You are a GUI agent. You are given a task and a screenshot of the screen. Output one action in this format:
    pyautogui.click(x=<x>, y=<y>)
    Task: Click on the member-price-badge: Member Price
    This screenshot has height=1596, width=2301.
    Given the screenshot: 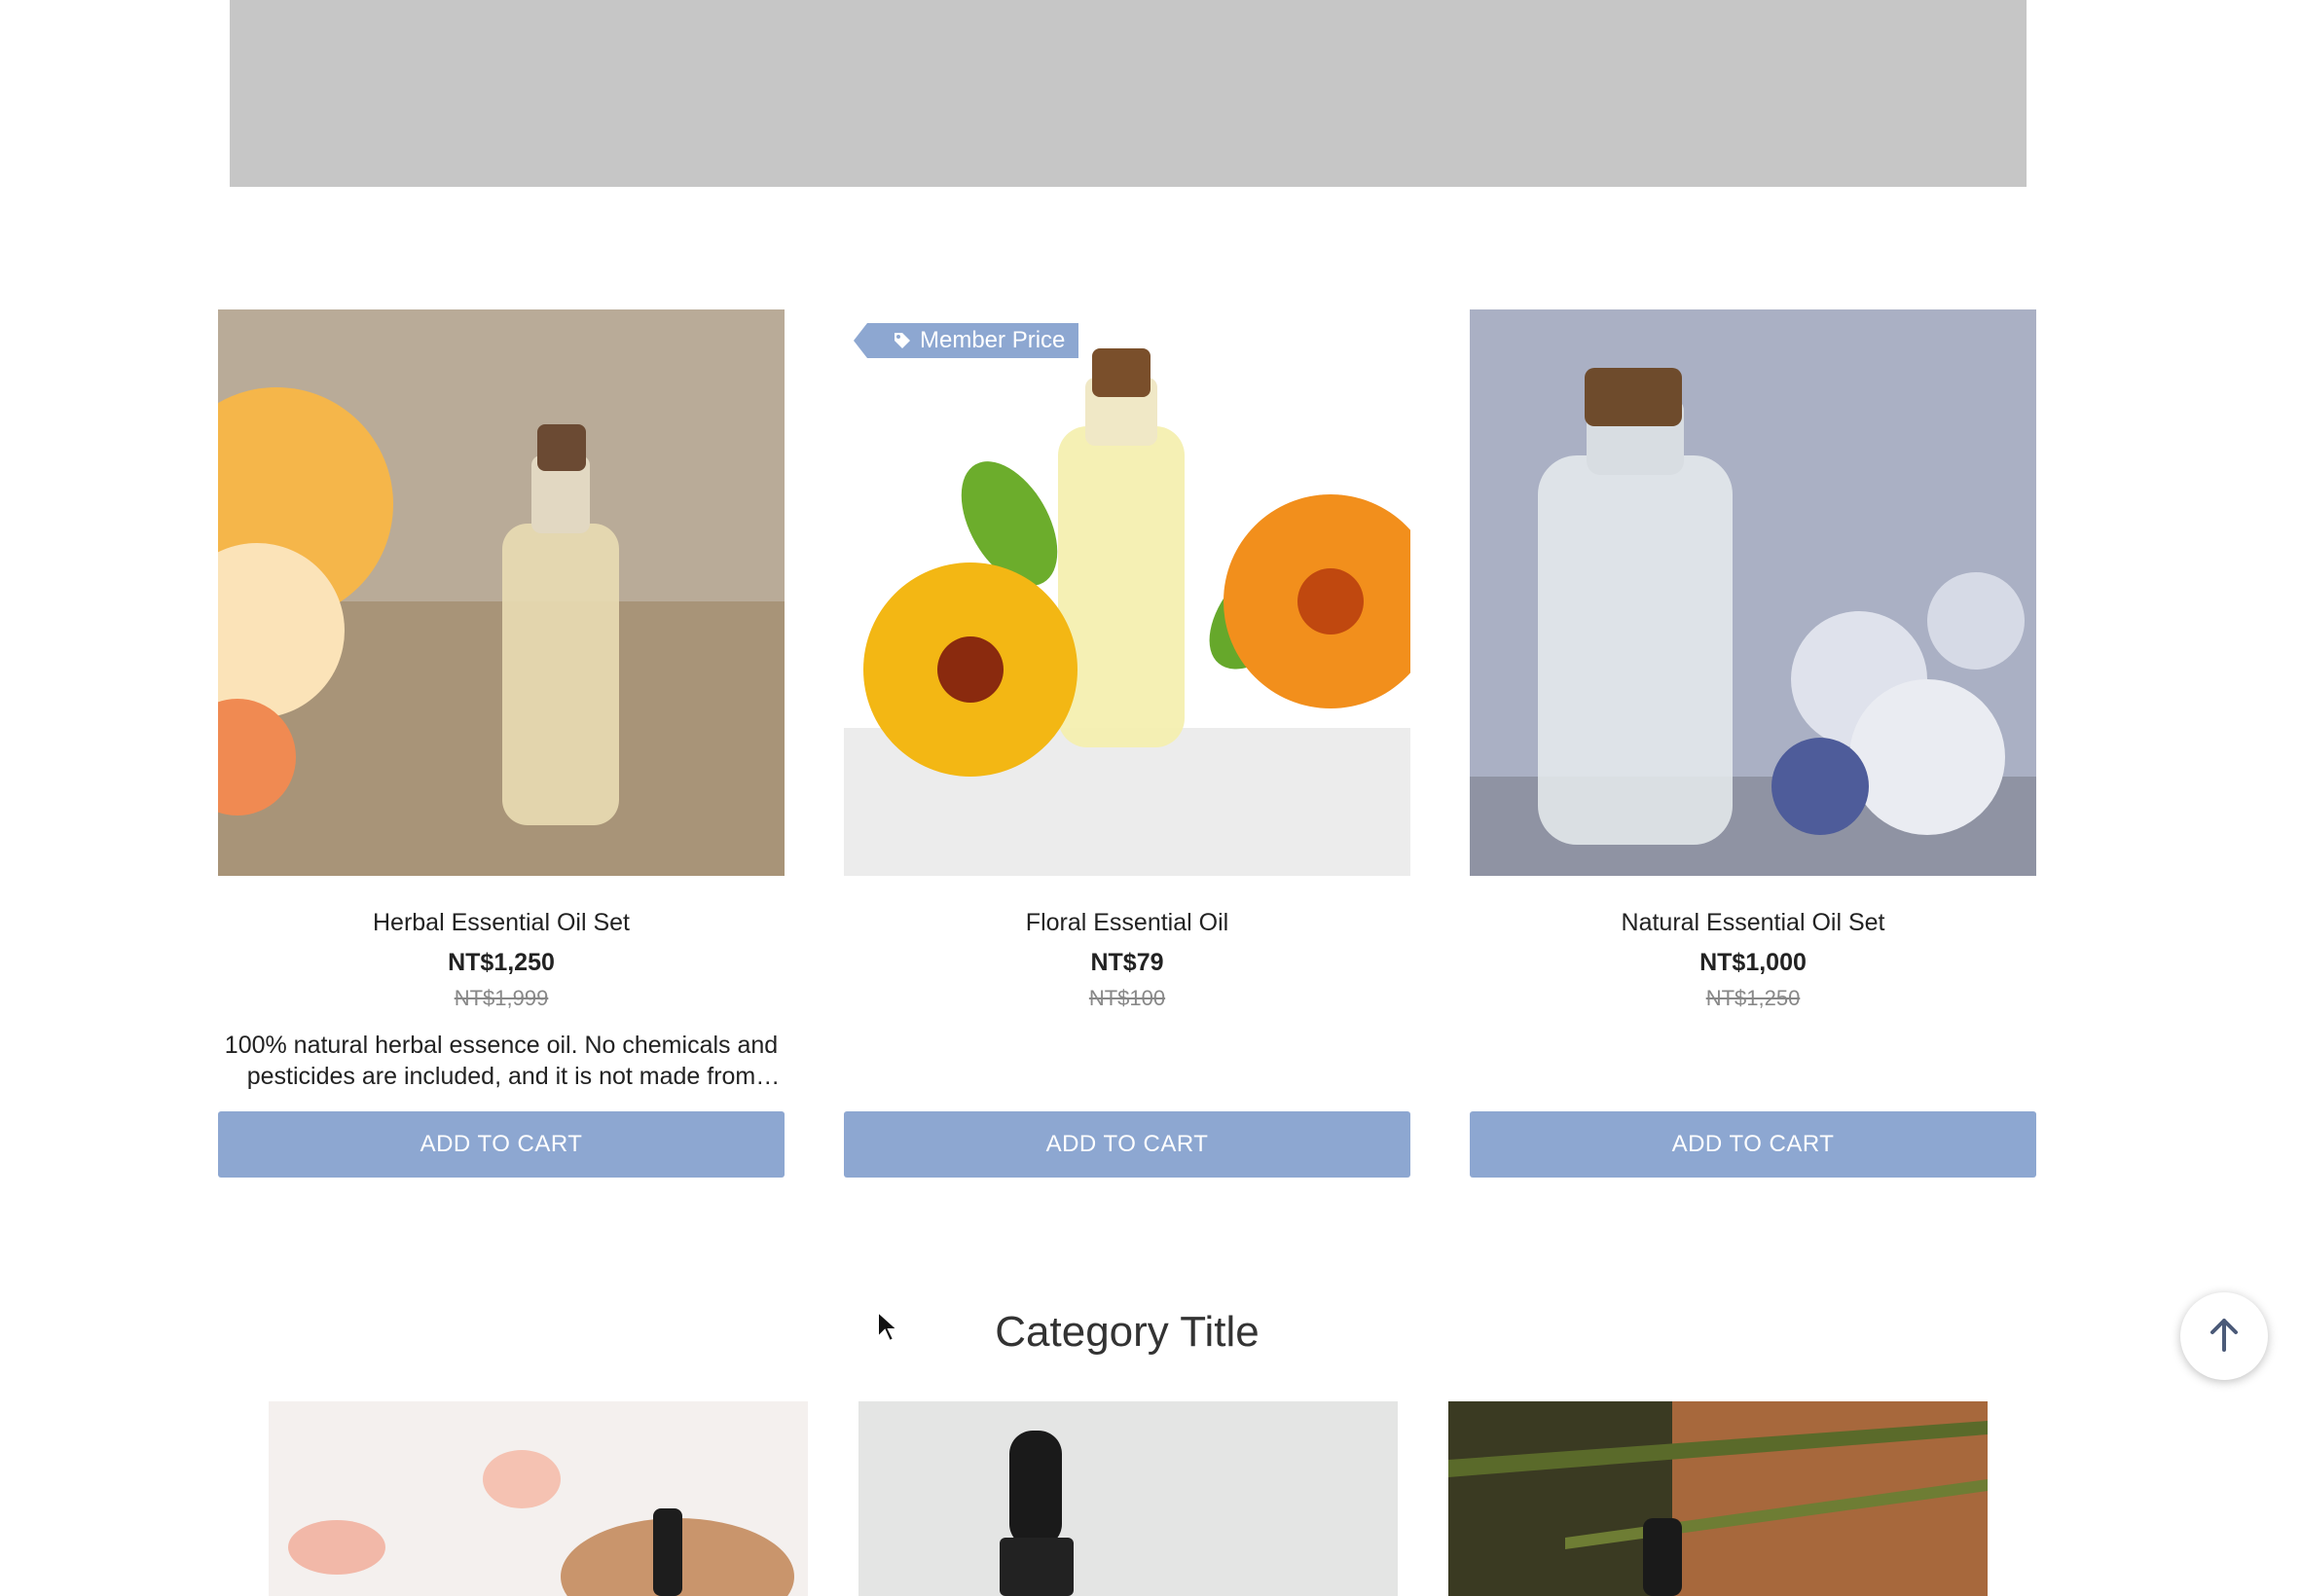 What is the action you would take?
    pyautogui.click(x=966, y=340)
    